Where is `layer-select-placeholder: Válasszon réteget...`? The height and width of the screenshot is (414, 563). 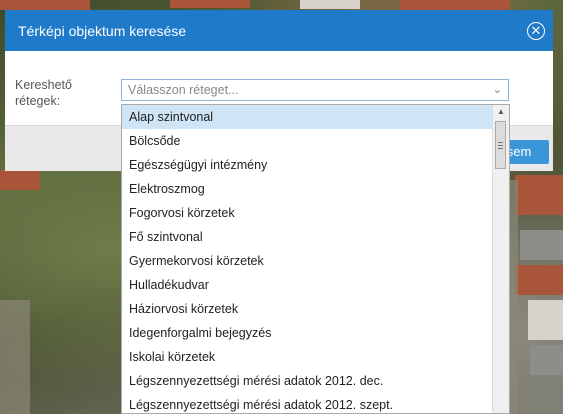 layer-select-placeholder: Válasszon réteget... is located at coordinates (183, 90).